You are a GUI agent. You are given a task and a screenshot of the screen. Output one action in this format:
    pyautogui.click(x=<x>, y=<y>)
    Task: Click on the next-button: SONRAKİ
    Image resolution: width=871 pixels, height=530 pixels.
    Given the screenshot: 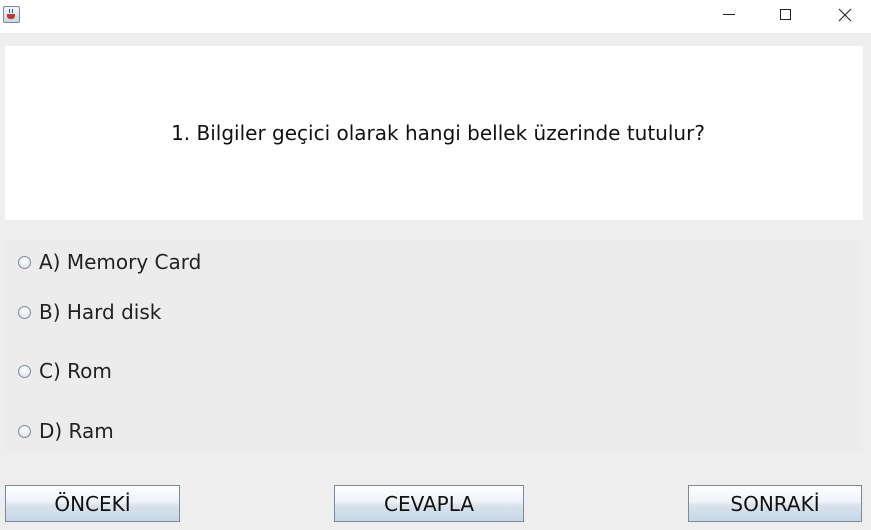 What is the action you would take?
    pyautogui.click(x=775, y=503)
    